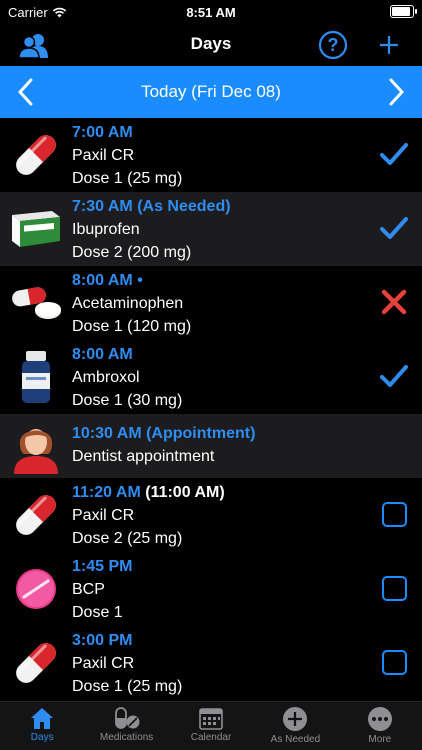 The height and width of the screenshot is (750, 422). Describe the element at coordinates (211, 377) in the screenshot. I see `dose-row: 8:00 AM Ambroxol Dose 1 (30 mg)` at that location.